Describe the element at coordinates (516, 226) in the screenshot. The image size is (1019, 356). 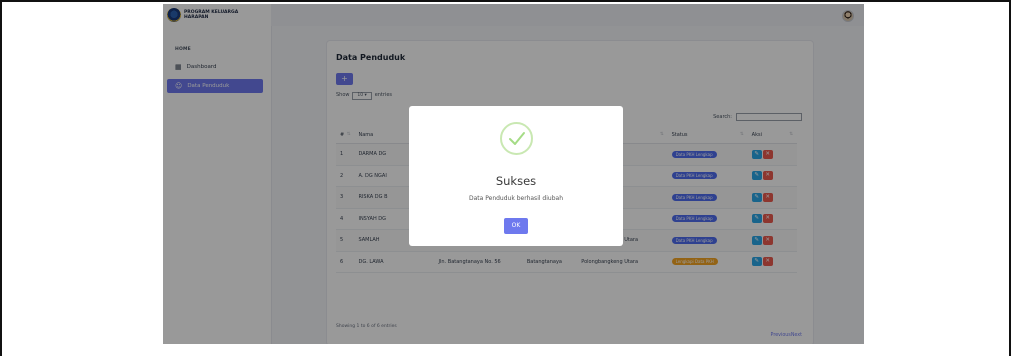
I see `ok-button: OK` at that location.